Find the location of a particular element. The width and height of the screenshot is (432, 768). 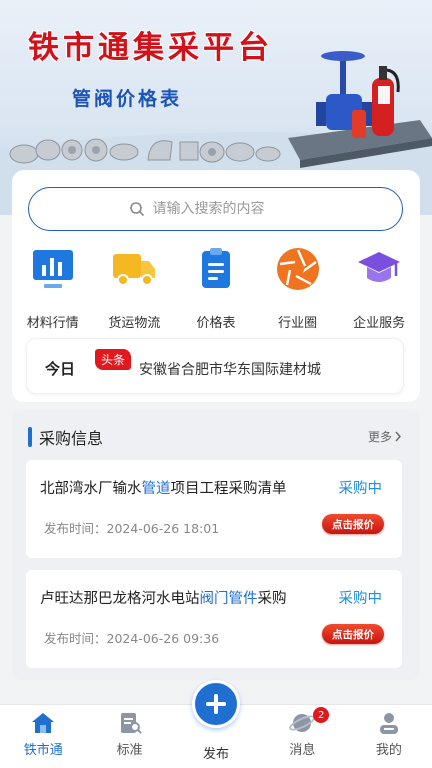

news-today-label: 今日 is located at coordinates (60, 369).